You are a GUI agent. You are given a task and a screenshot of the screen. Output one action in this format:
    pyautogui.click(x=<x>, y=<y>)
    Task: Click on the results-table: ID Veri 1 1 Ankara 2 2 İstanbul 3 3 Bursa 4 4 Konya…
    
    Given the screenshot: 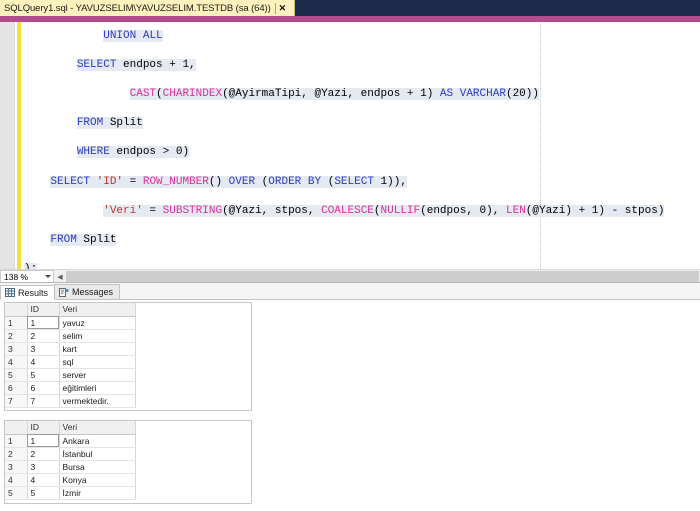 What is the action you would take?
    pyautogui.click(x=70, y=460)
    